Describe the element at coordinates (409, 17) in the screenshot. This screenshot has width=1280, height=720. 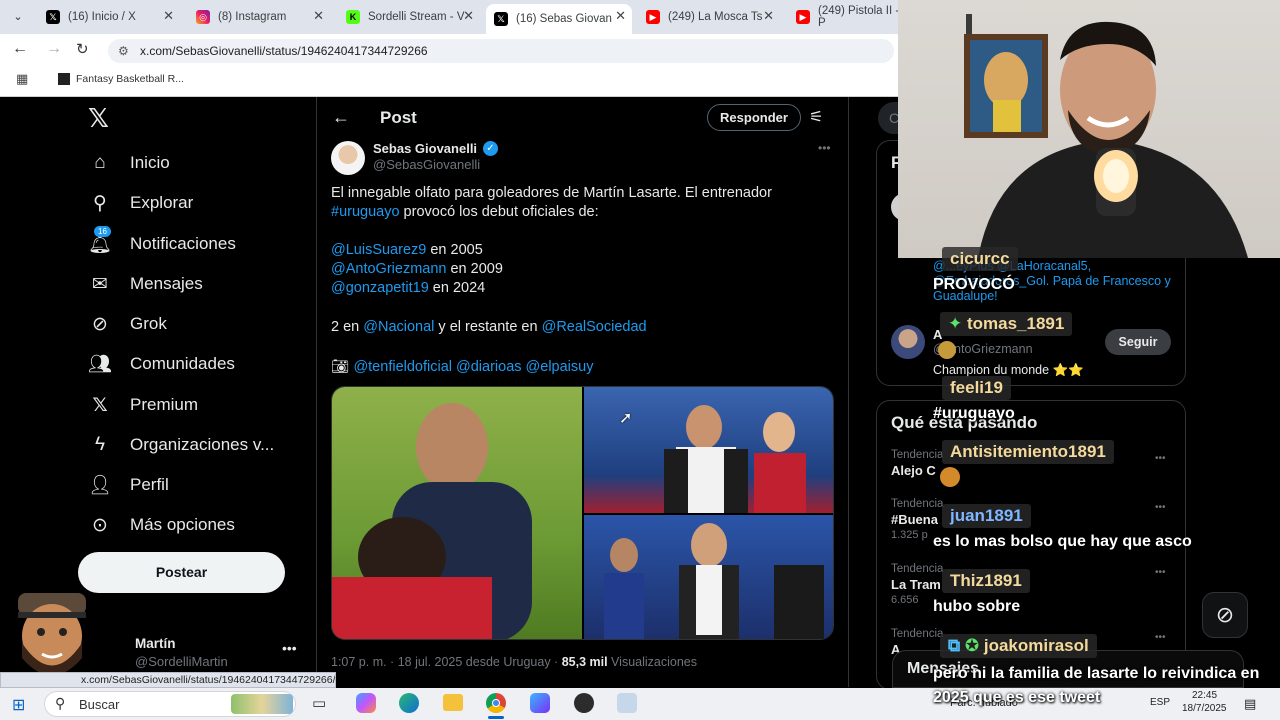
I see `tab-kick: K Sordelli Stream - V ✕` at that location.